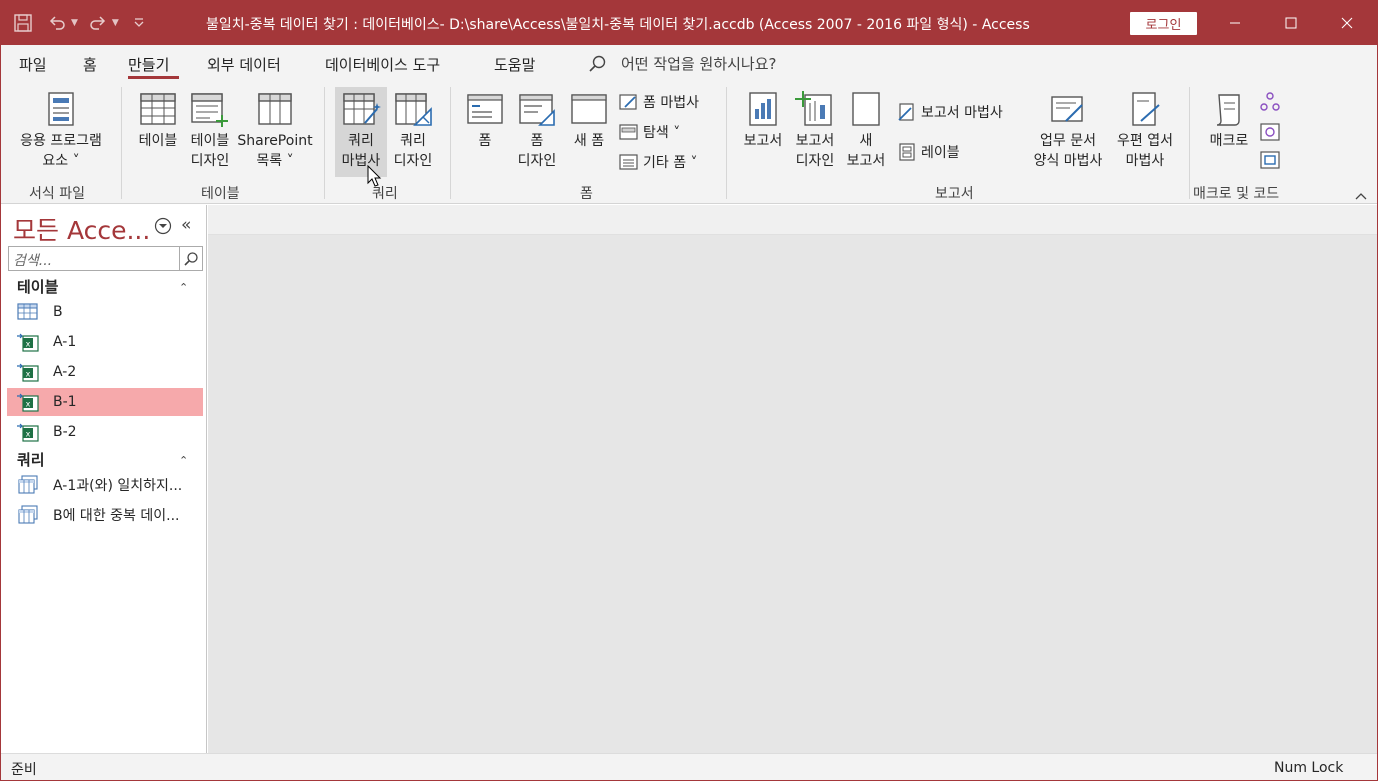 Image resolution: width=1378 pixels, height=781 pixels. What do you see at coordinates (413, 161) in the screenshot?
I see `query-design-label-2: 디자인` at bounding box center [413, 161].